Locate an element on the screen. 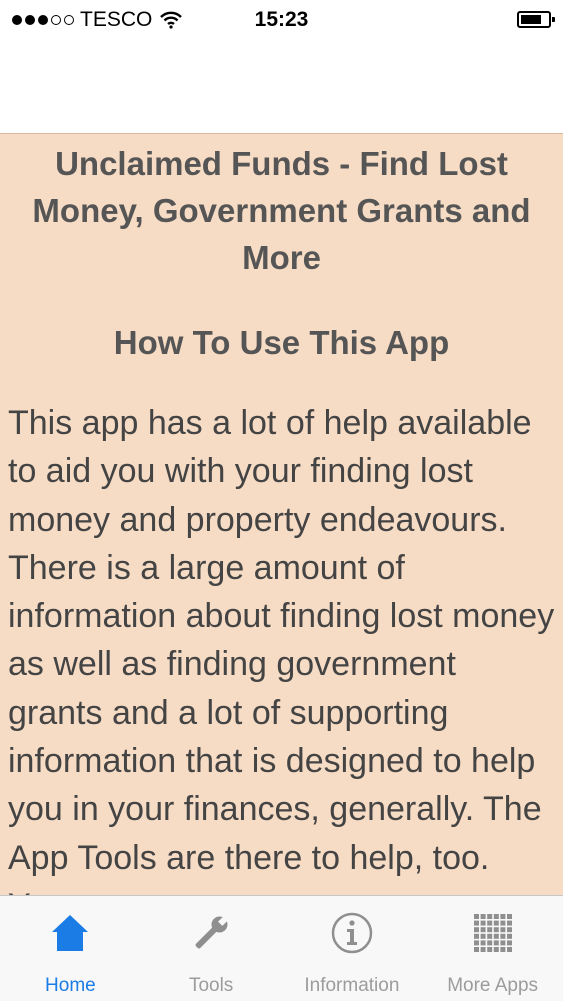  status-bar: TESCO 15:23 is located at coordinates (281, 22).